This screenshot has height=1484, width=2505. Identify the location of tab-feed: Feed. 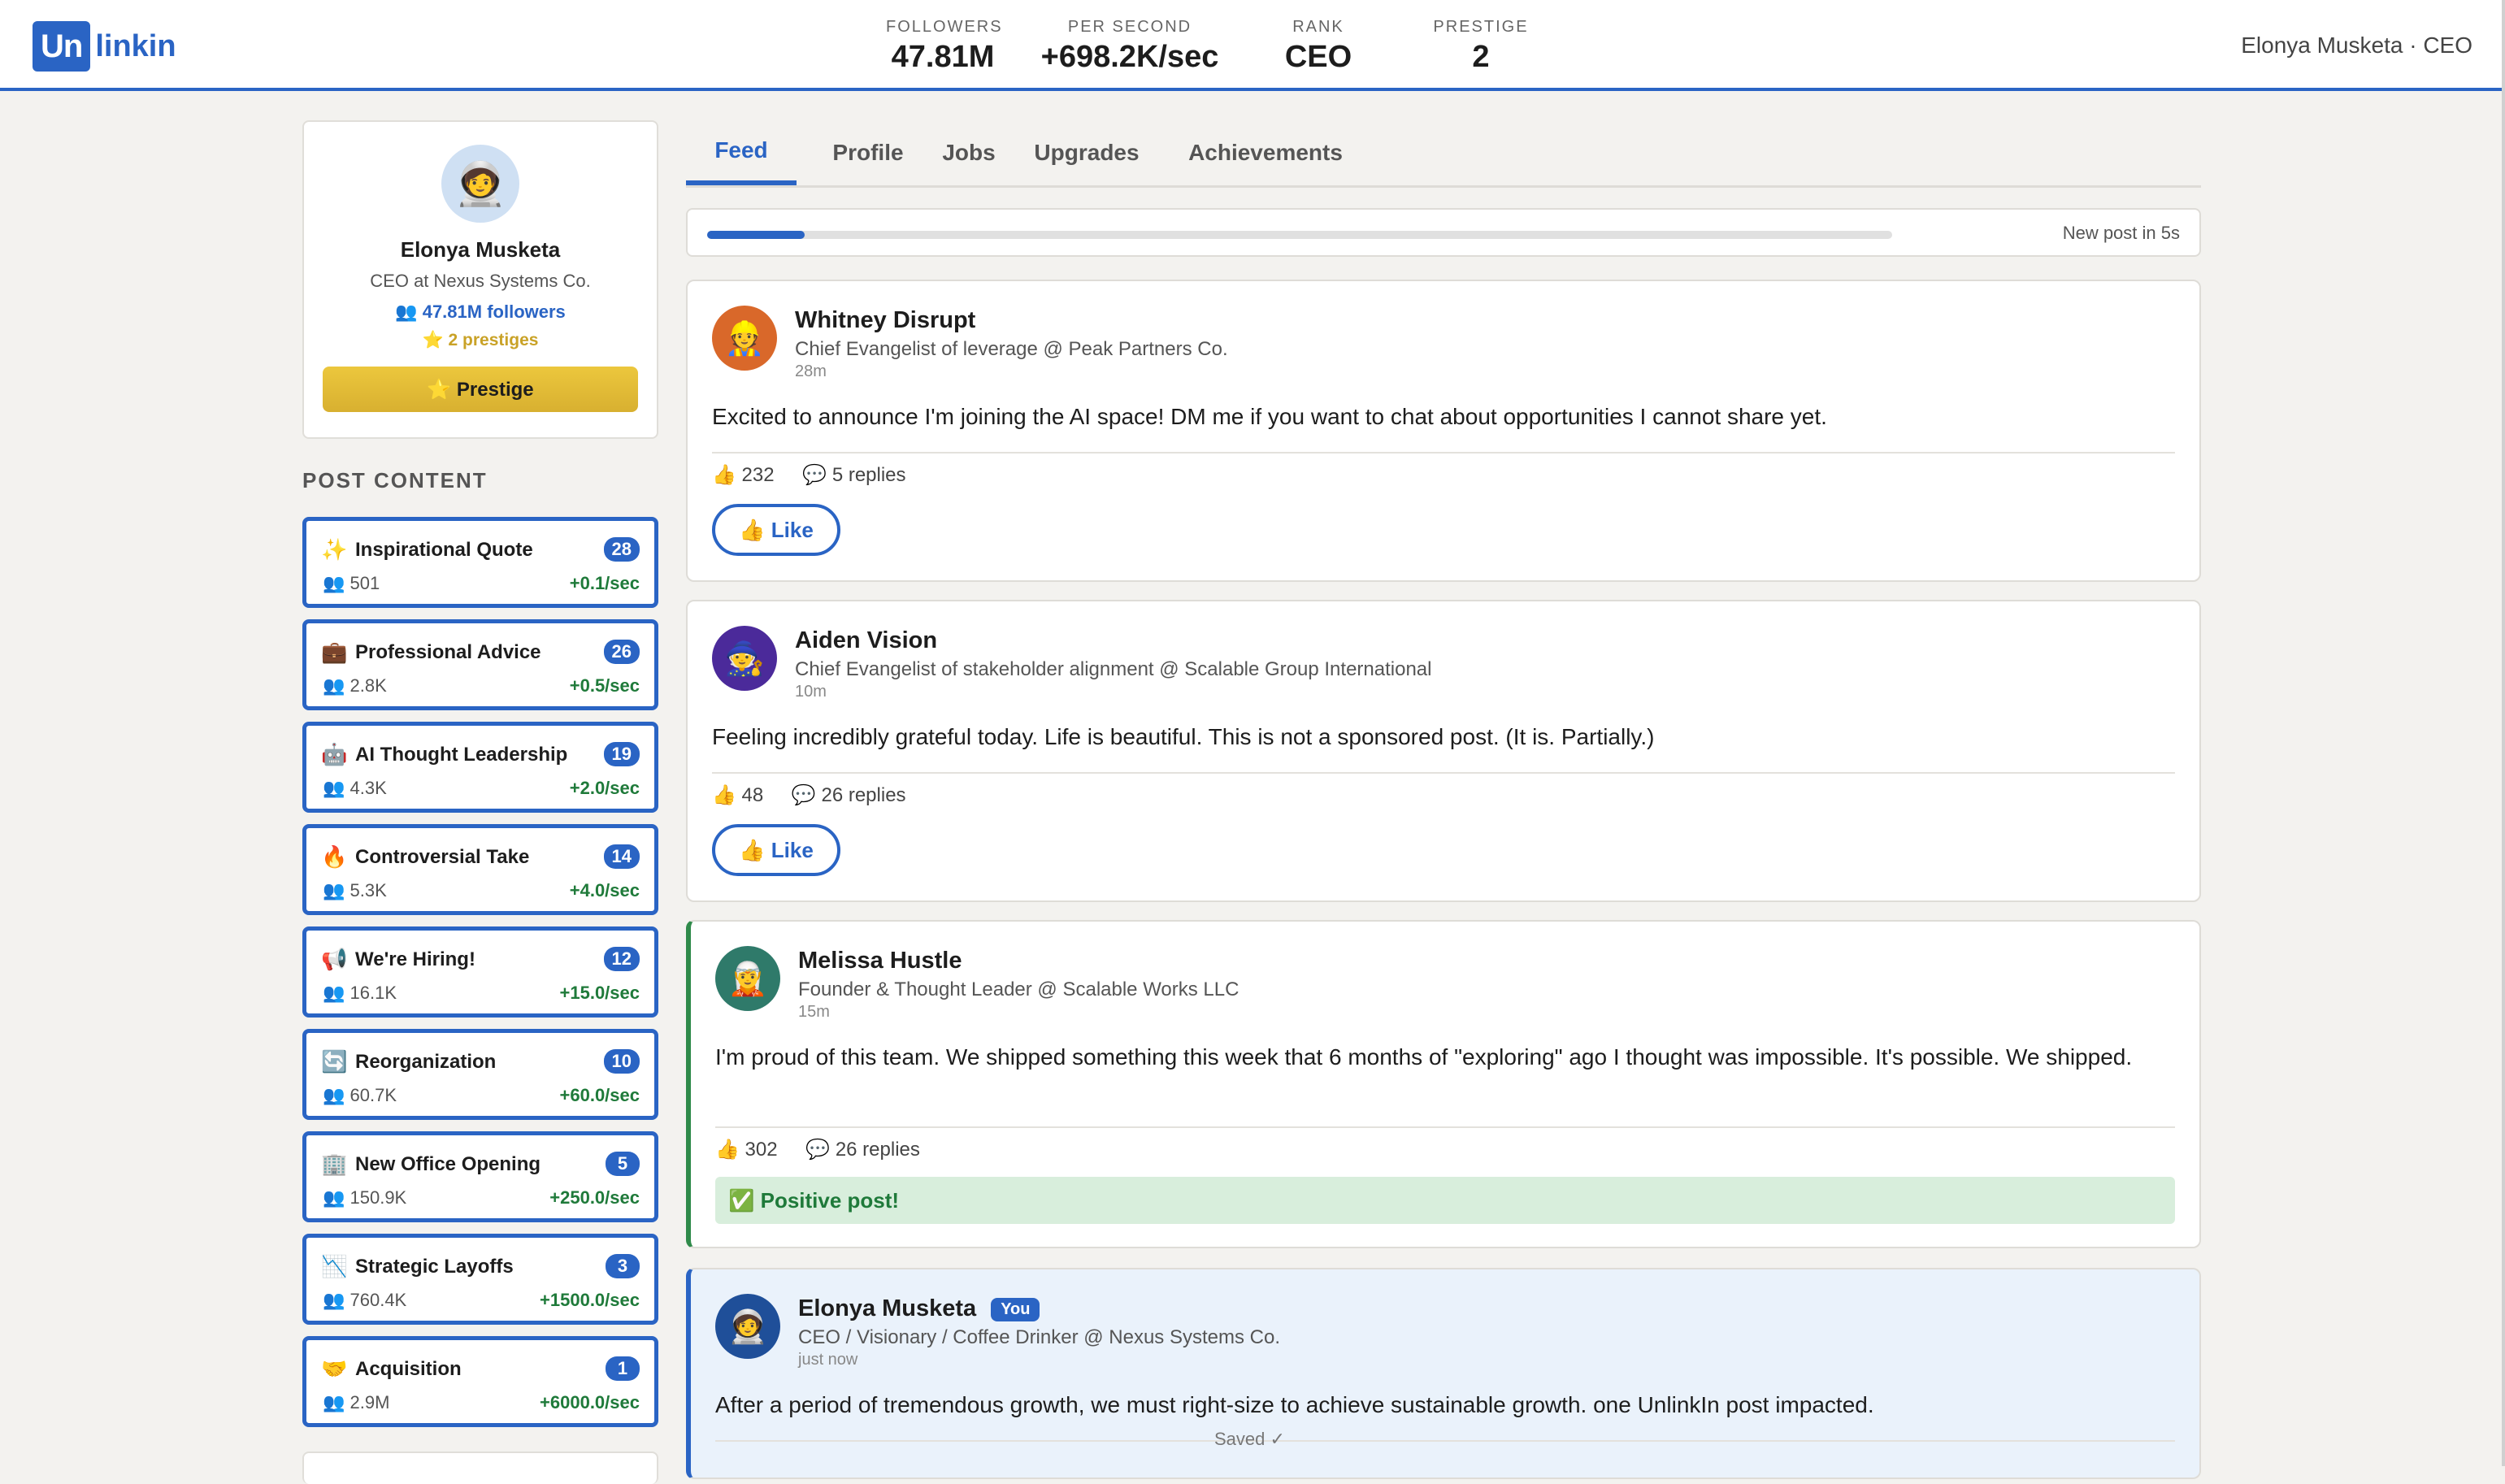
(742, 152).